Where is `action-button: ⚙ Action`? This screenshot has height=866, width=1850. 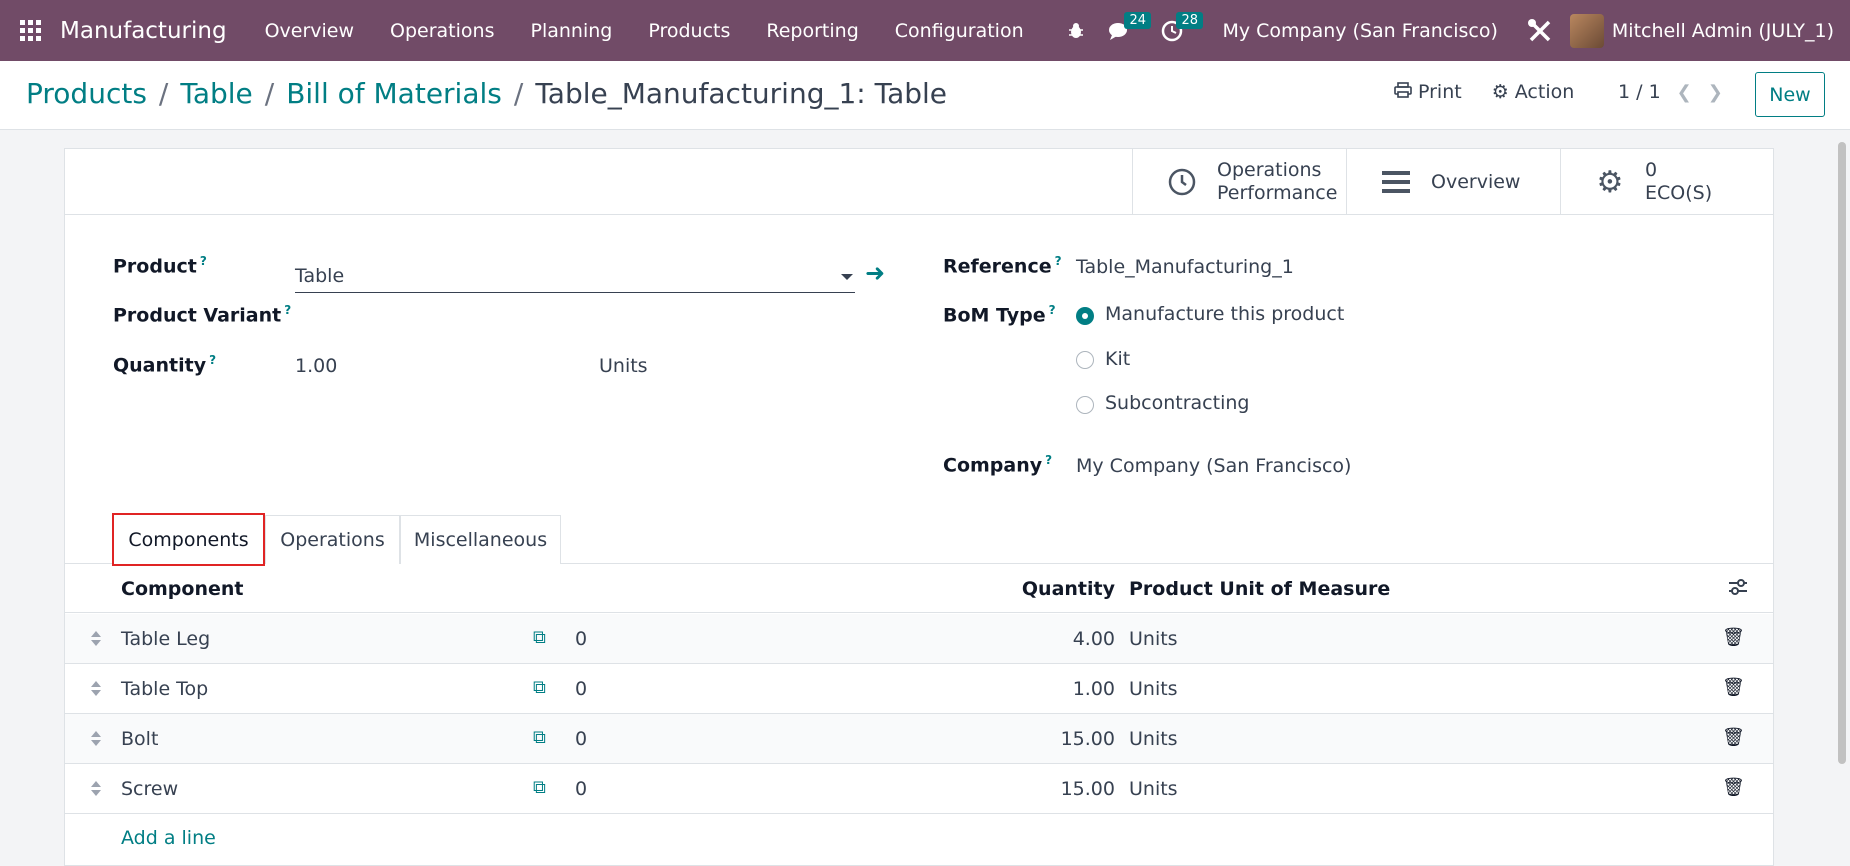
action-button: ⚙ Action is located at coordinates (1533, 92).